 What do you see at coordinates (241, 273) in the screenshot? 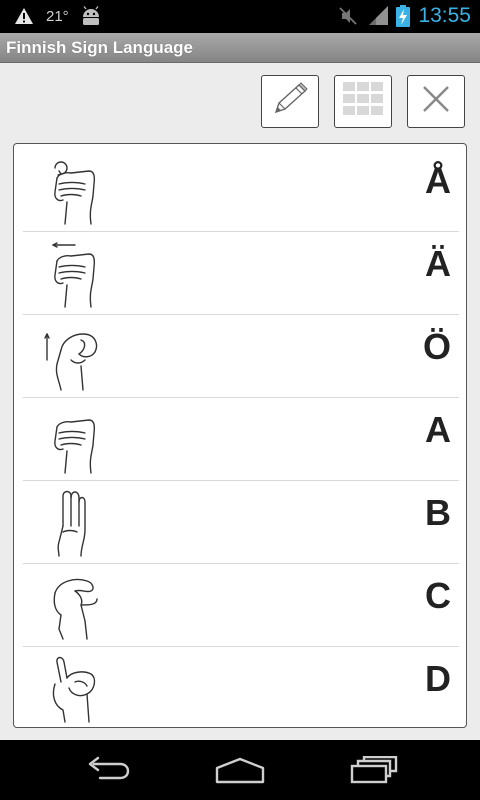
I see `sign-row: Ä` at bounding box center [241, 273].